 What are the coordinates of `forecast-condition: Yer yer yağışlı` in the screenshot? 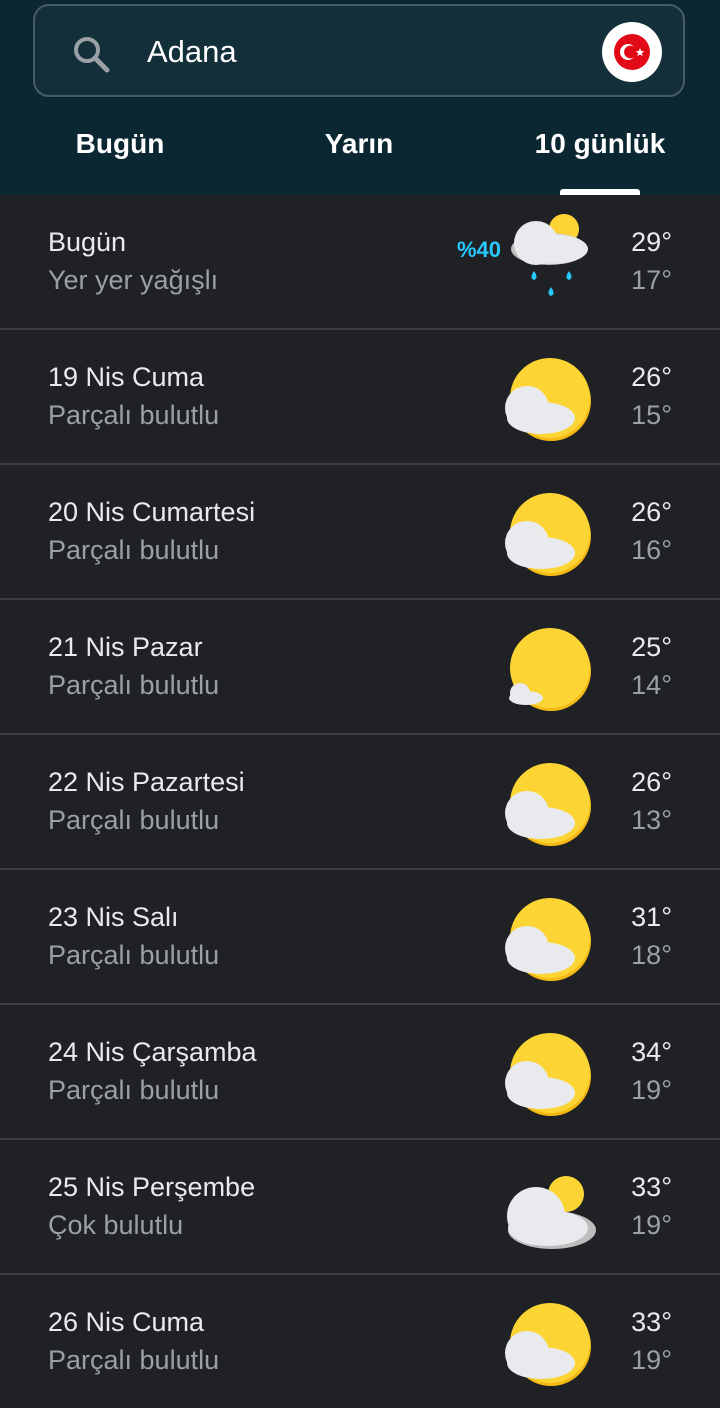 It's located at (133, 280).